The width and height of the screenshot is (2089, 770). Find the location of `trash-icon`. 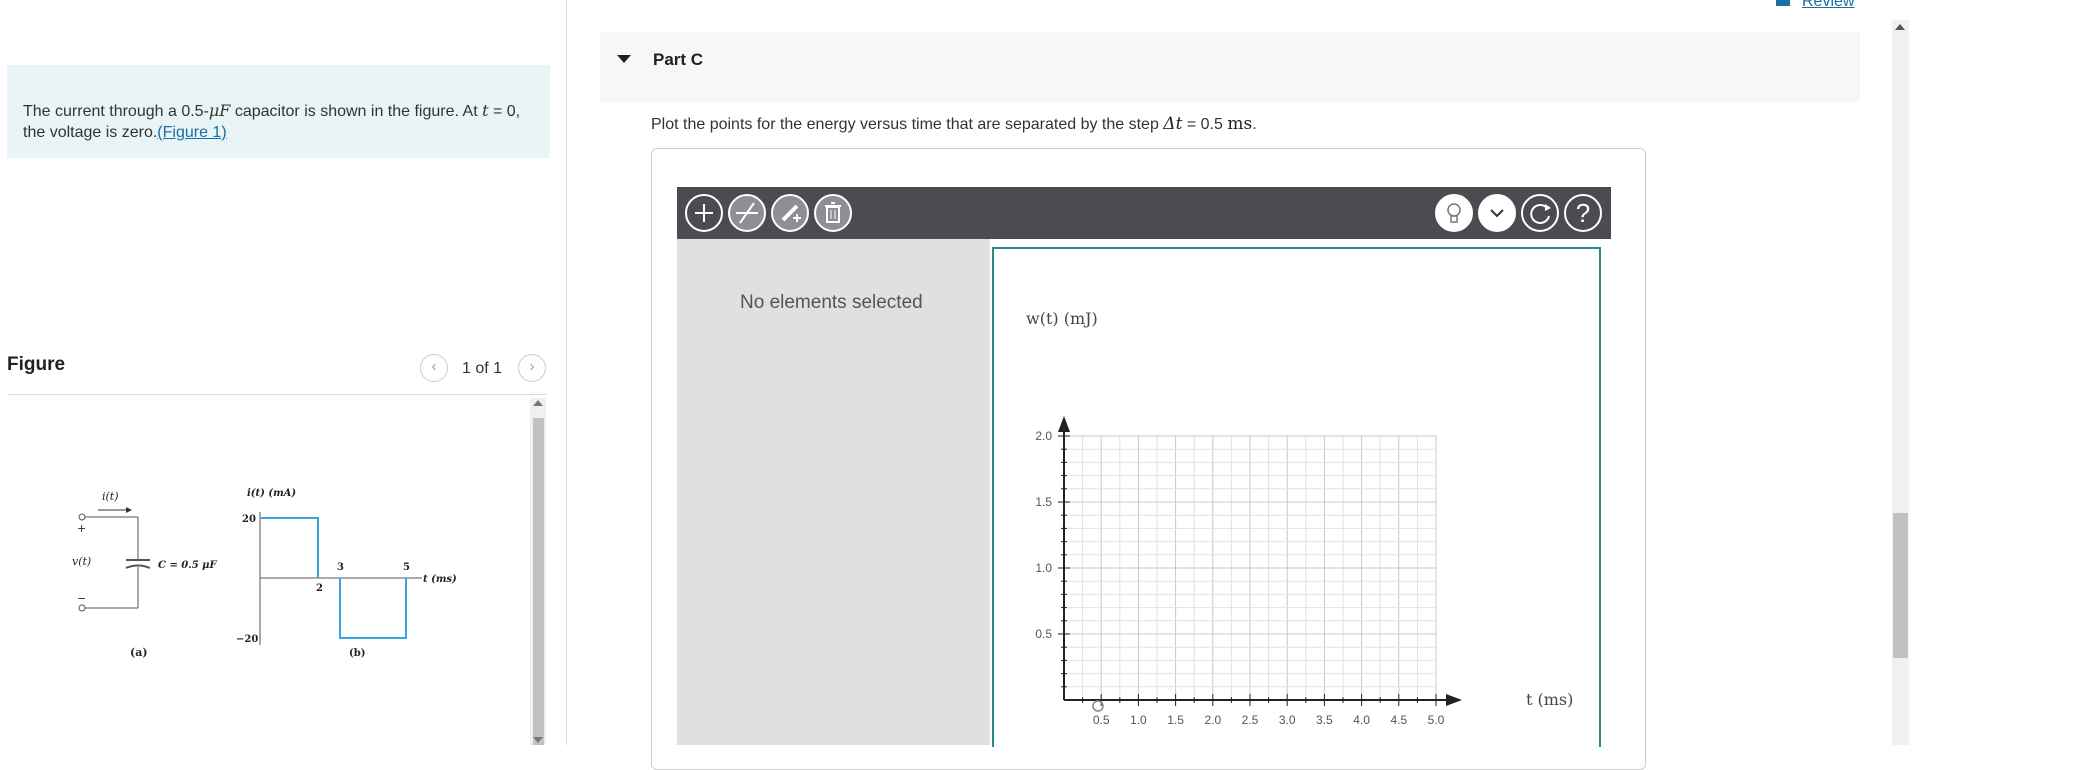

trash-icon is located at coordinates (833, 212).